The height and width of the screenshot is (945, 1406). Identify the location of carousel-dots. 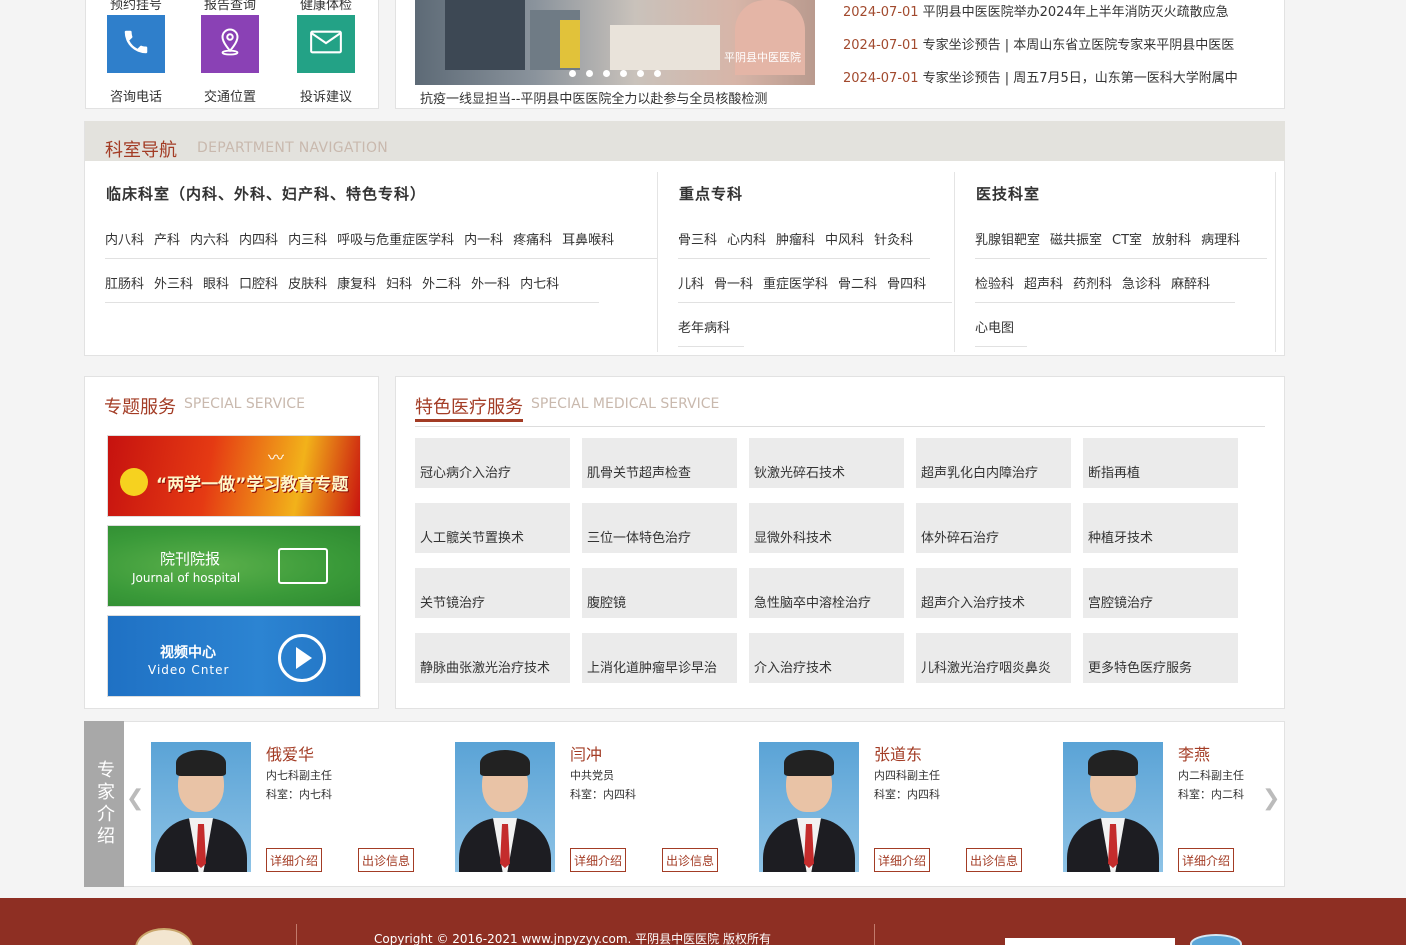
(615, 71).